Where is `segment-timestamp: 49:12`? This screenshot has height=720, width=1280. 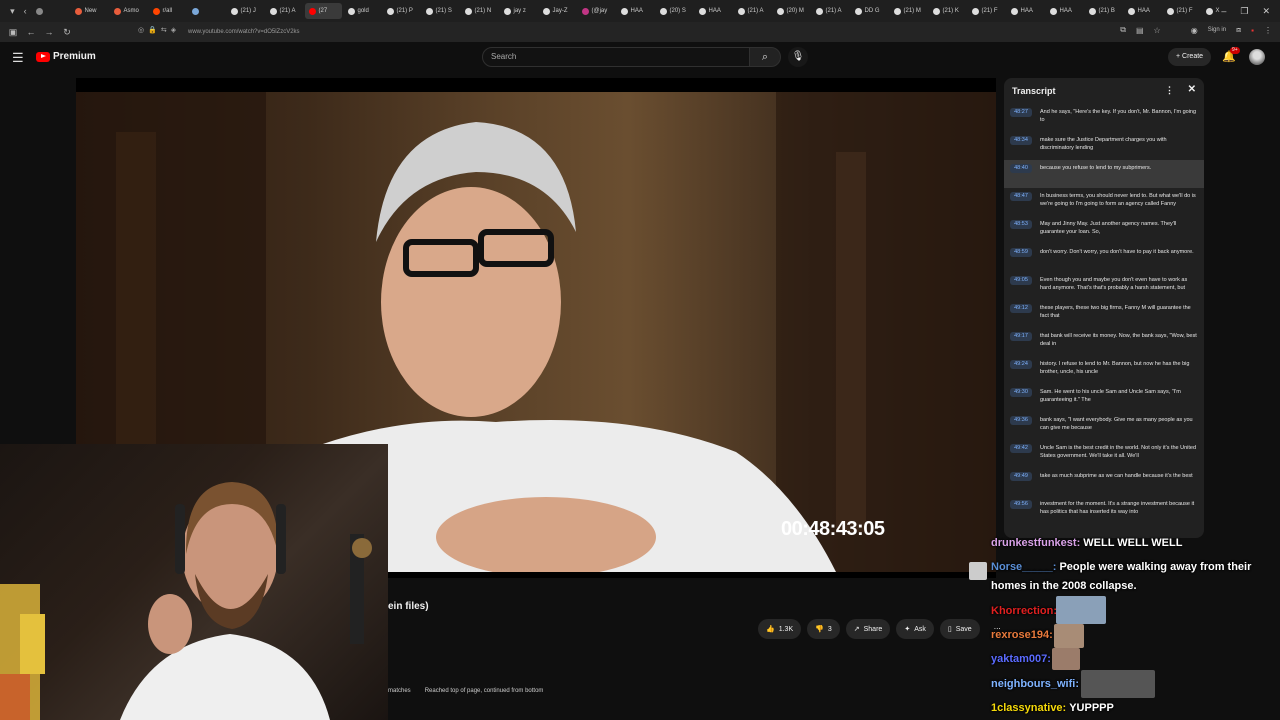
segment-timestamp: 49:12 is located at coordinates (1021, 308).